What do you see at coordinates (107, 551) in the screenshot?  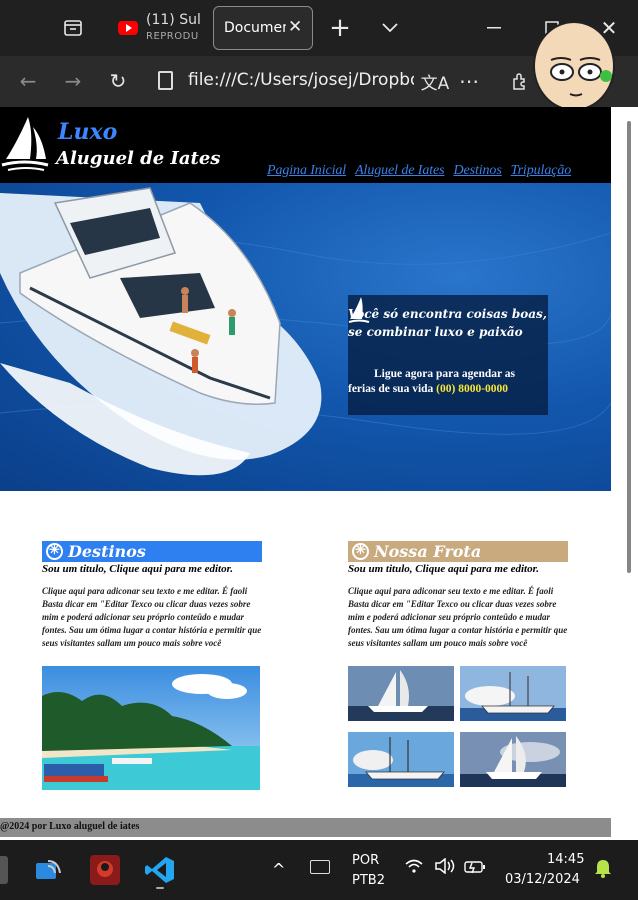 I see `section-title: Destinos` at bounding box center [107, 551].